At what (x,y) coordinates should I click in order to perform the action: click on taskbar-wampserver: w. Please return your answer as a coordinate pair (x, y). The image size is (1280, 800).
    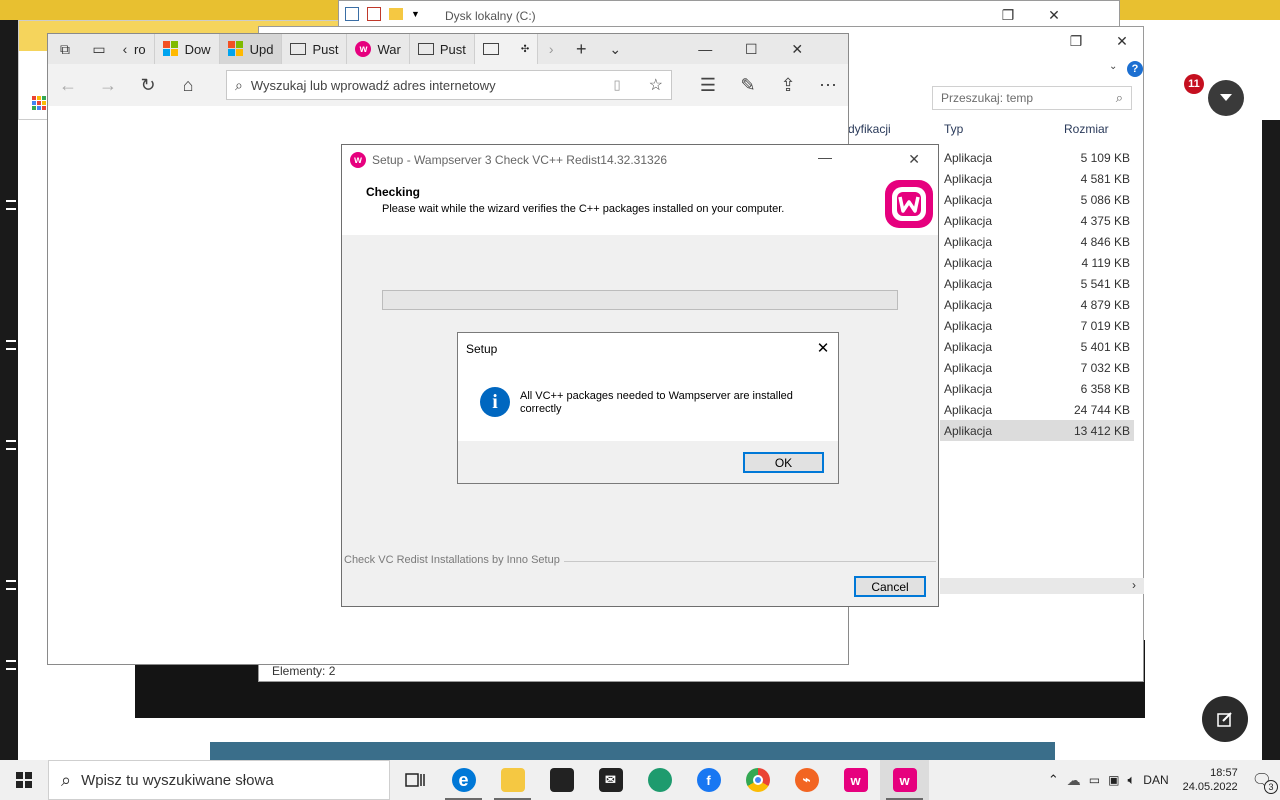
    Looking at the image, I should click on (855, 780).